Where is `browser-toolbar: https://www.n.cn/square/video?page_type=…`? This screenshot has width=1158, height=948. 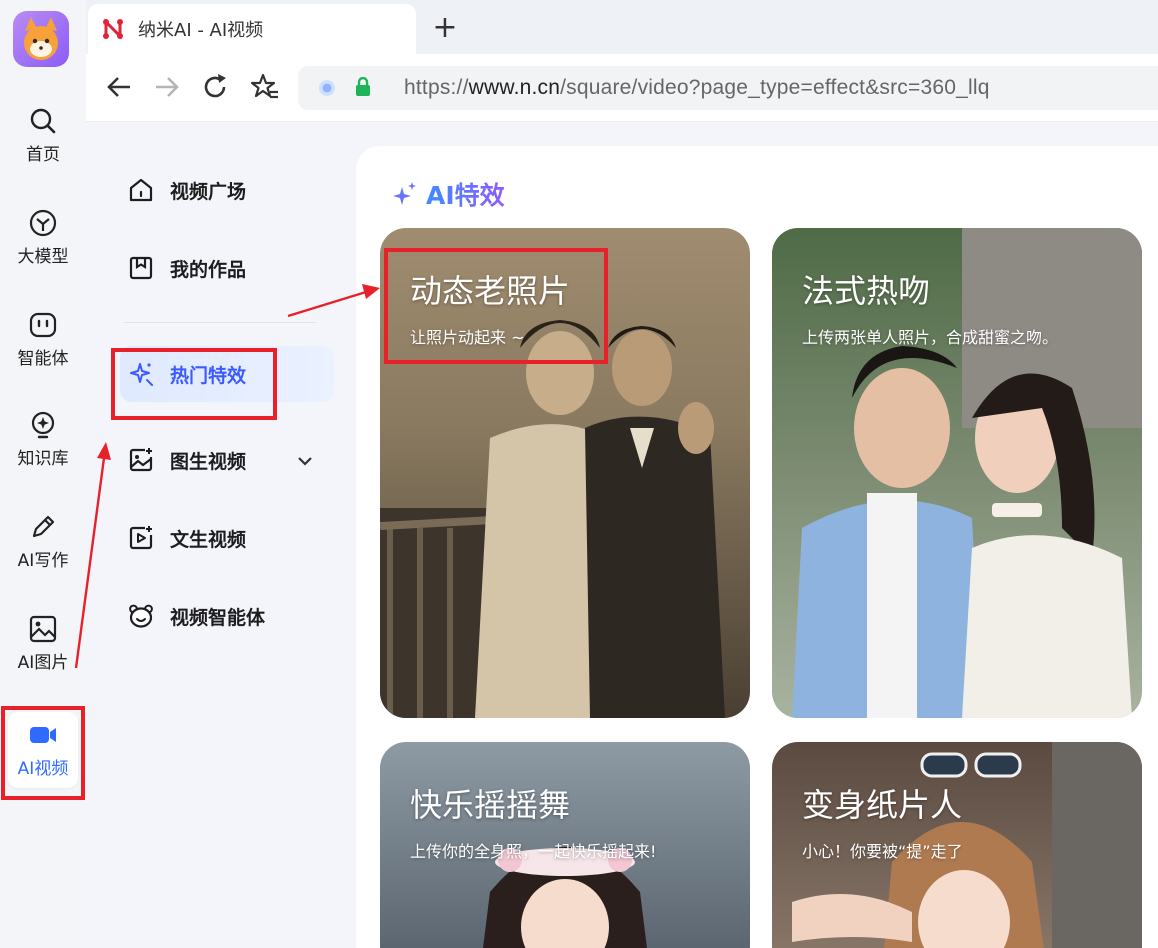
browser-toolbar: https://www.n.cn/square/video?page_type=… is located at coordinates (622, 88).